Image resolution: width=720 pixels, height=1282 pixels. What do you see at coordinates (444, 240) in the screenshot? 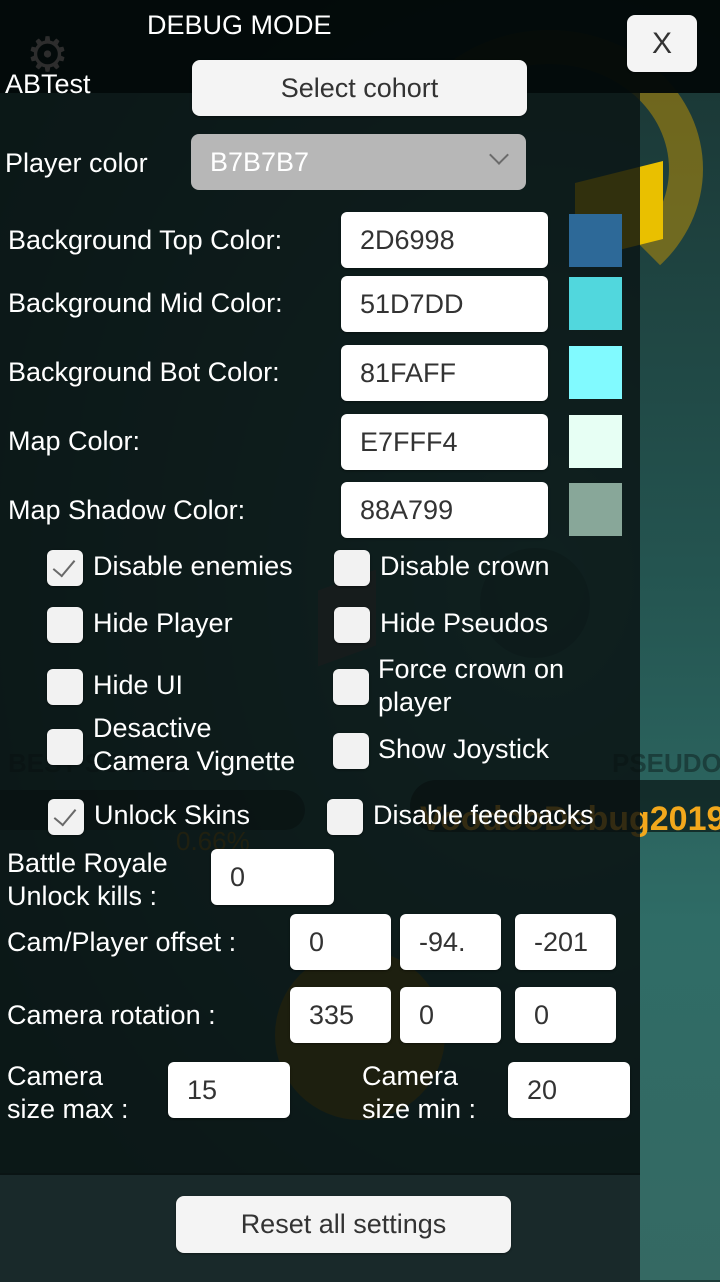
I see `bg-top-color-input: 2D6998` at bounding box center [444, 240].